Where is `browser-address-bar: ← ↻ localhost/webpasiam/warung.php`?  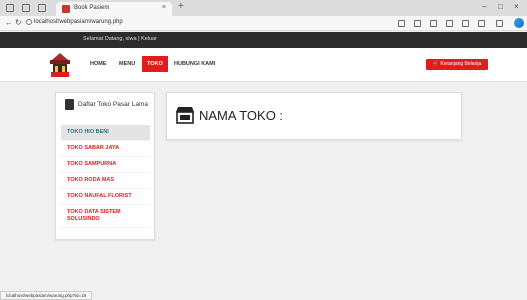 browser-address-bar: ← ↻ localhost/webpasiam/warung.php is located at coordinates (263, 23).